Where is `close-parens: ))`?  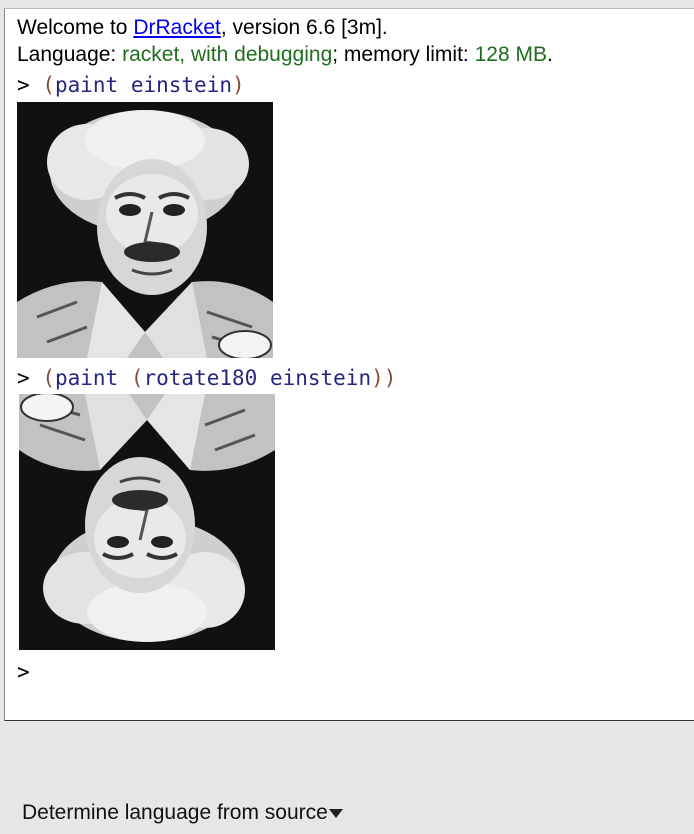 close-parens: )) is located at coordinates (384, 378).